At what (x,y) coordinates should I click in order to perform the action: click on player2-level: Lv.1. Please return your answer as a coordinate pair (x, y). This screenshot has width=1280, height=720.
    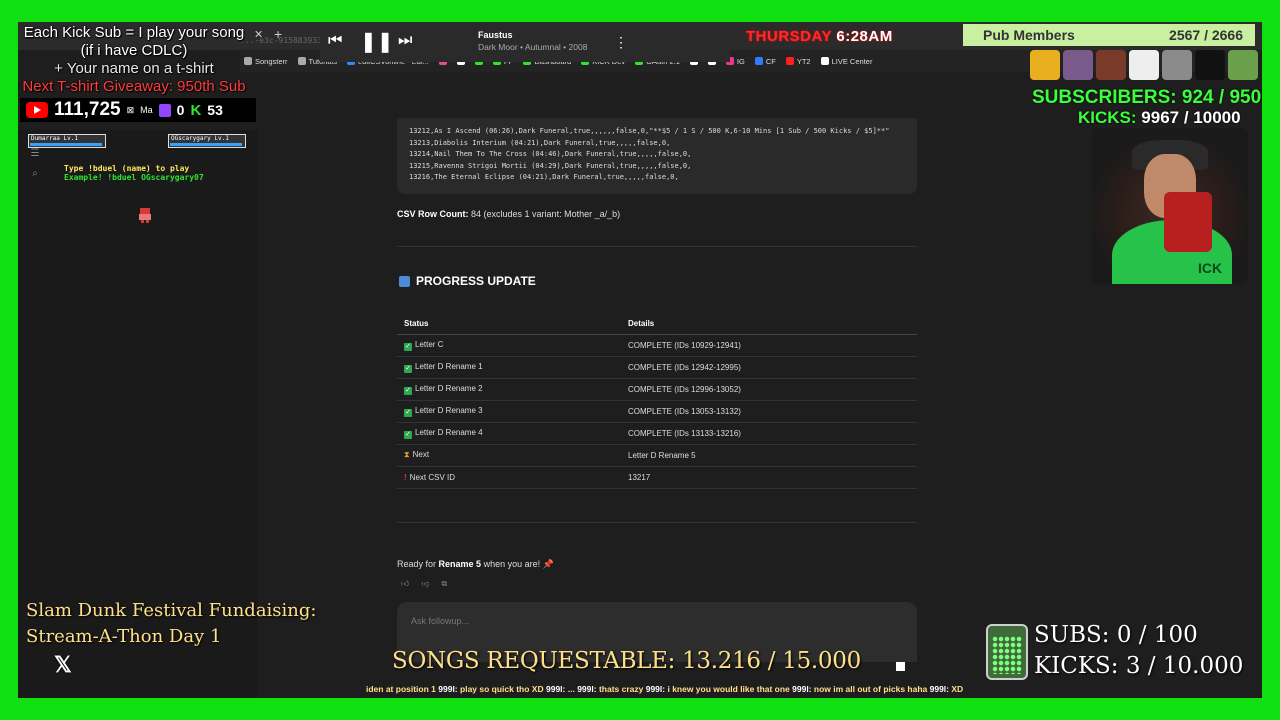
    Looking at the image, I should click on (221, 138).